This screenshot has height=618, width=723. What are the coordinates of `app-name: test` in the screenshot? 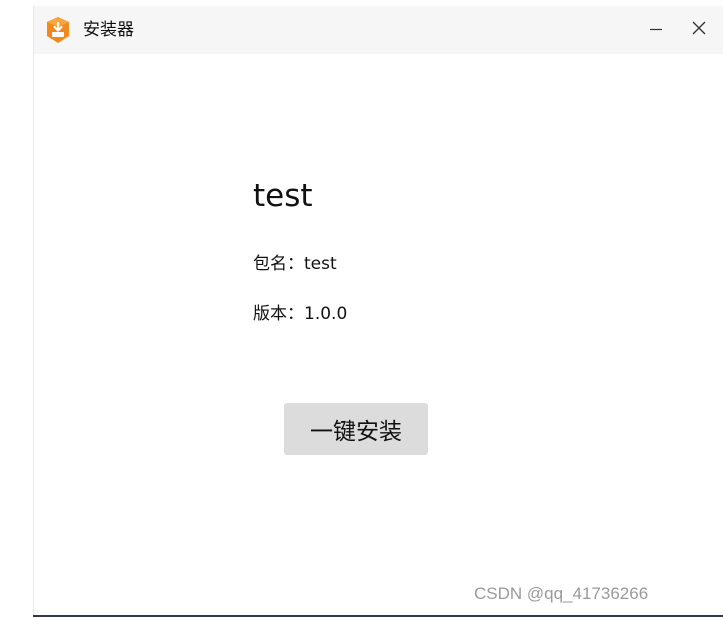 It's located at (283, 196).